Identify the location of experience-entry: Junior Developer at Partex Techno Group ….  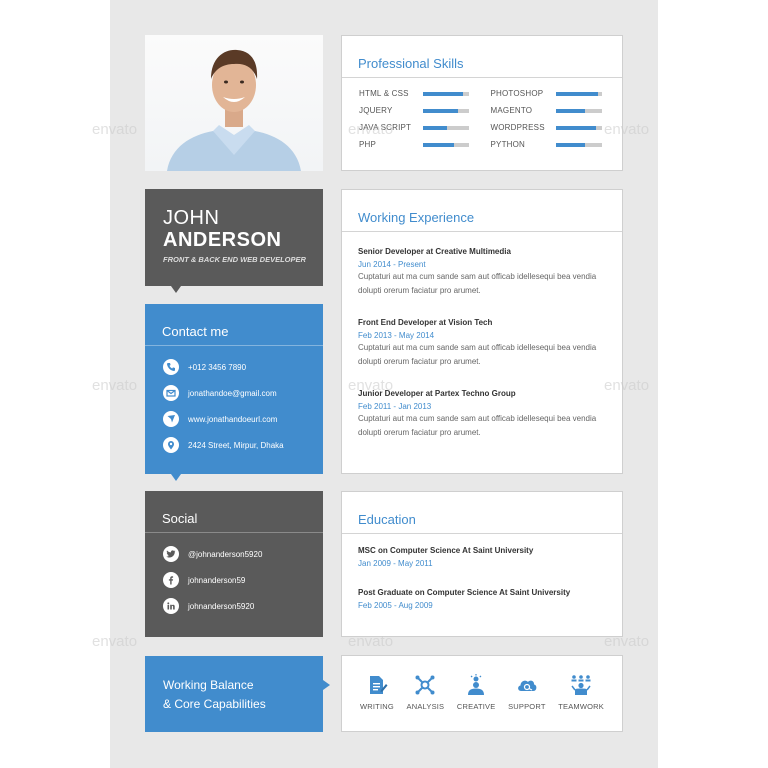
(482, 414).